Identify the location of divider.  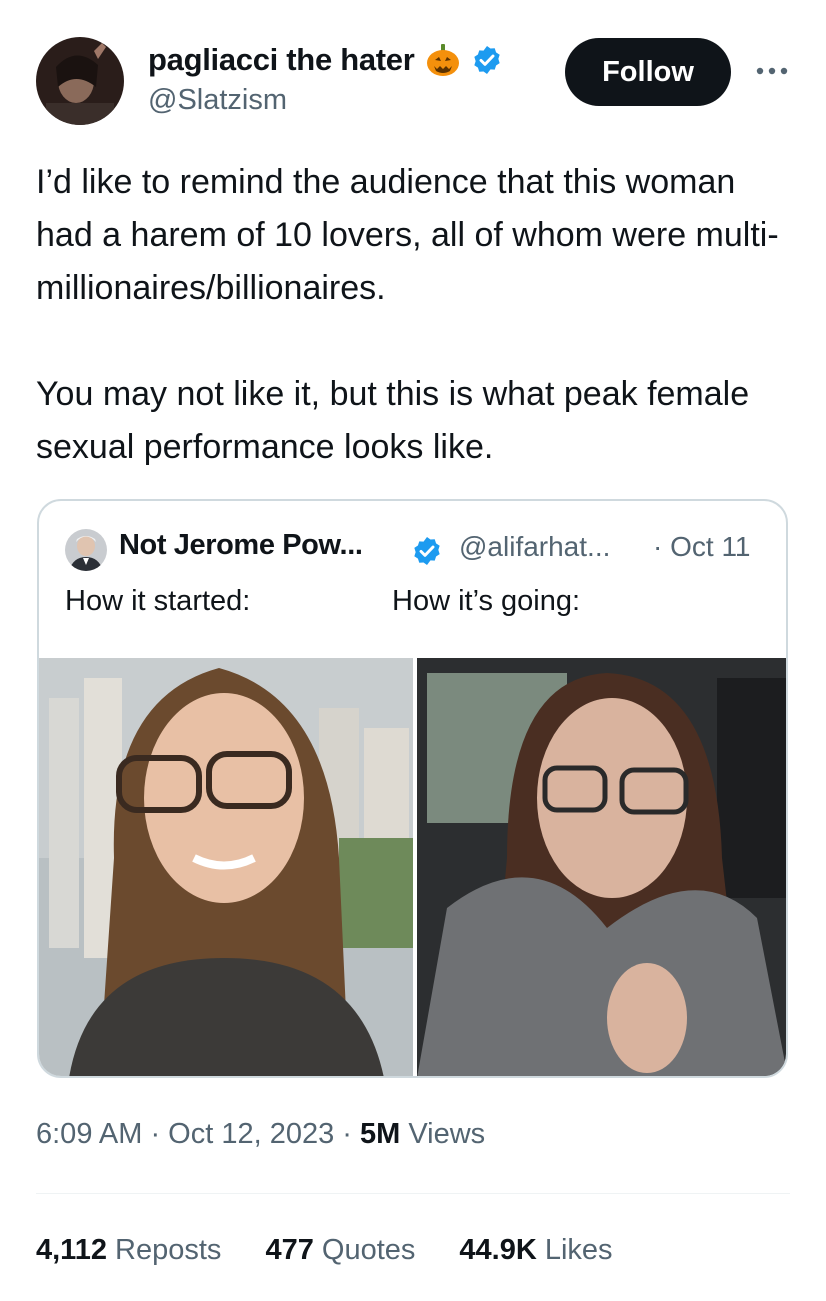
(413, 1193).